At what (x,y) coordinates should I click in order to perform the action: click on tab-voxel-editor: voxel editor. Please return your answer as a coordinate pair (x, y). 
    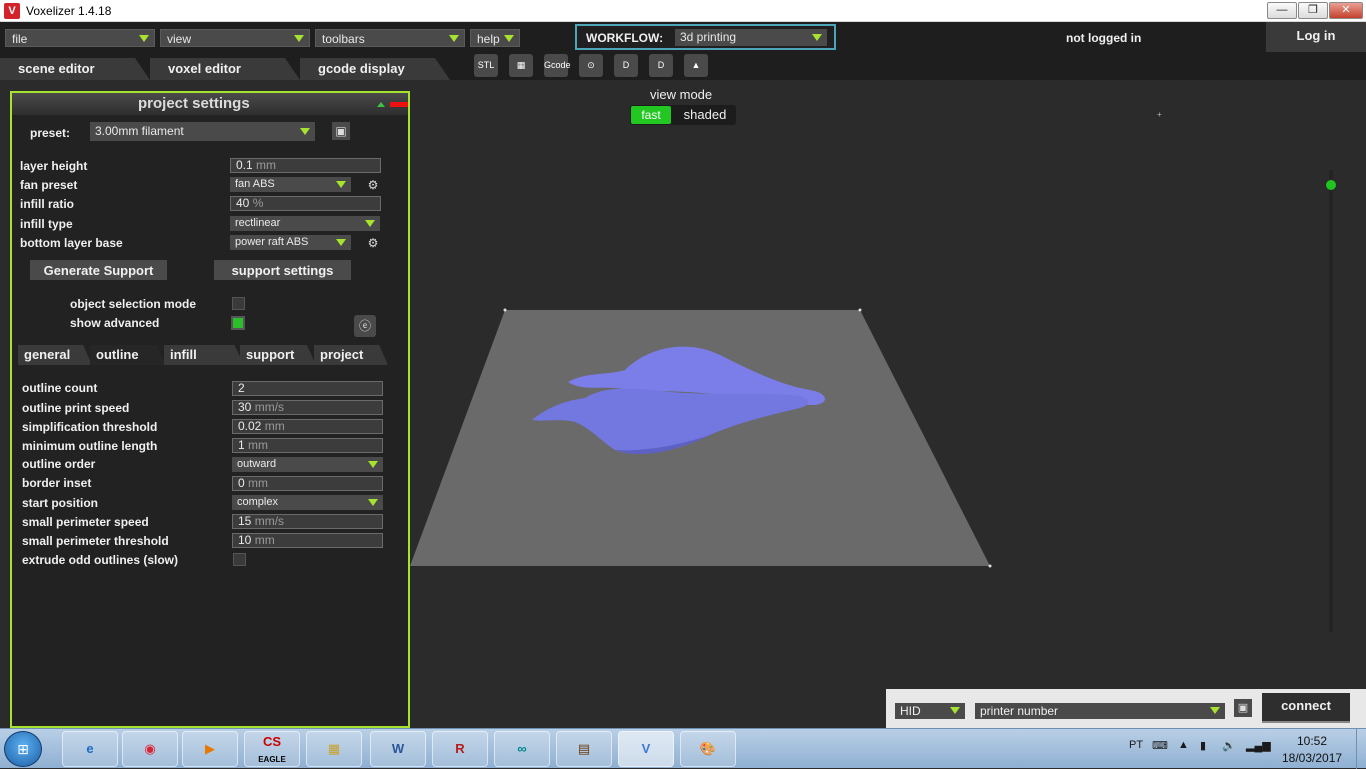
    Looking at the image, I should click on (225, 69).